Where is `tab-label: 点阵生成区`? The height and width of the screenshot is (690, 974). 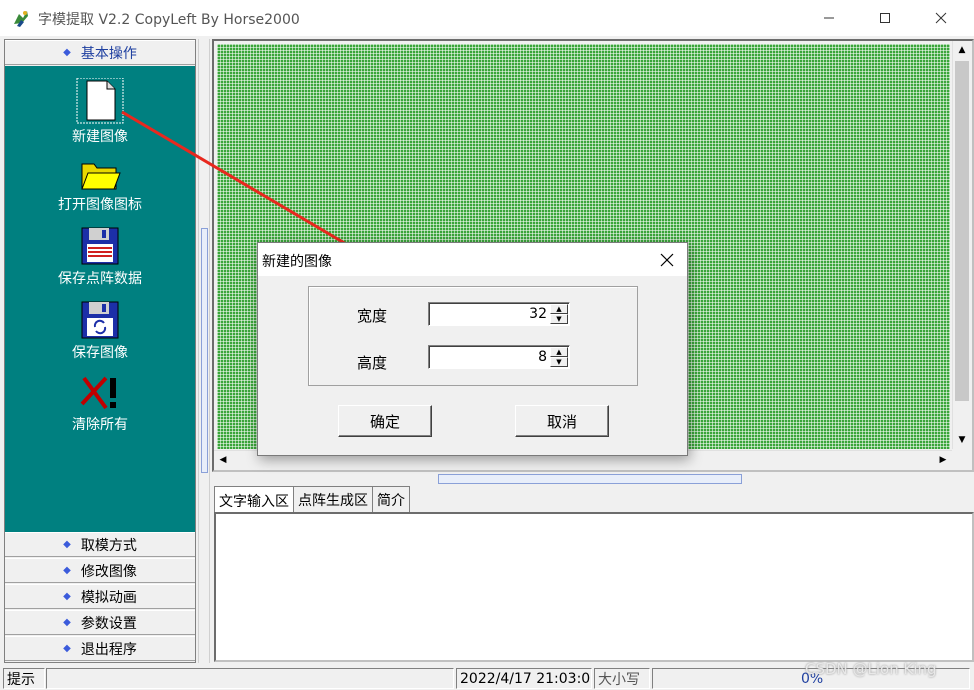 tab-label: 点阵生成区 is located at coordinates (333, 500).